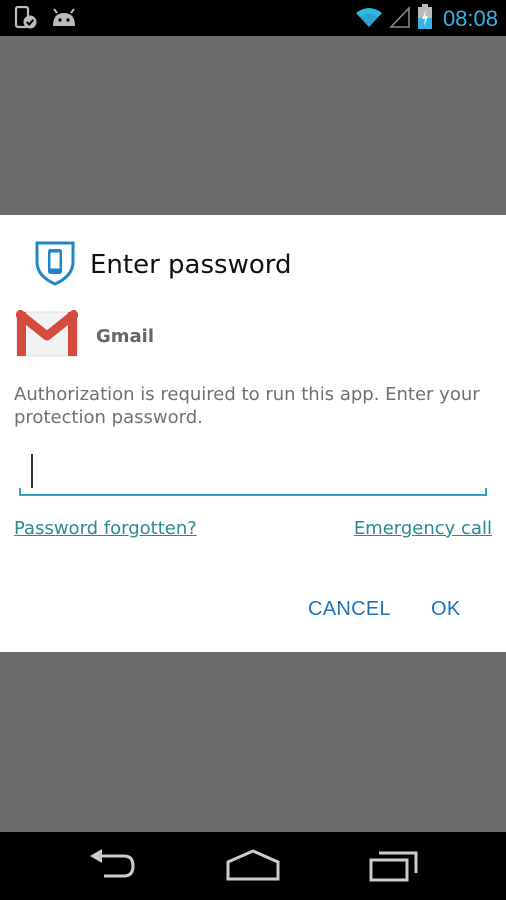 Image resolution: width=506 pixels, height=900 pixels. I want to click on password-input, so click(253, 473).